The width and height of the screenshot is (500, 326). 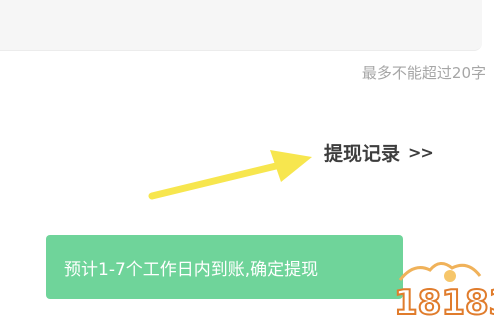 I want to click on double-chevron-right-icon: >>, so click(x=421, y=152).